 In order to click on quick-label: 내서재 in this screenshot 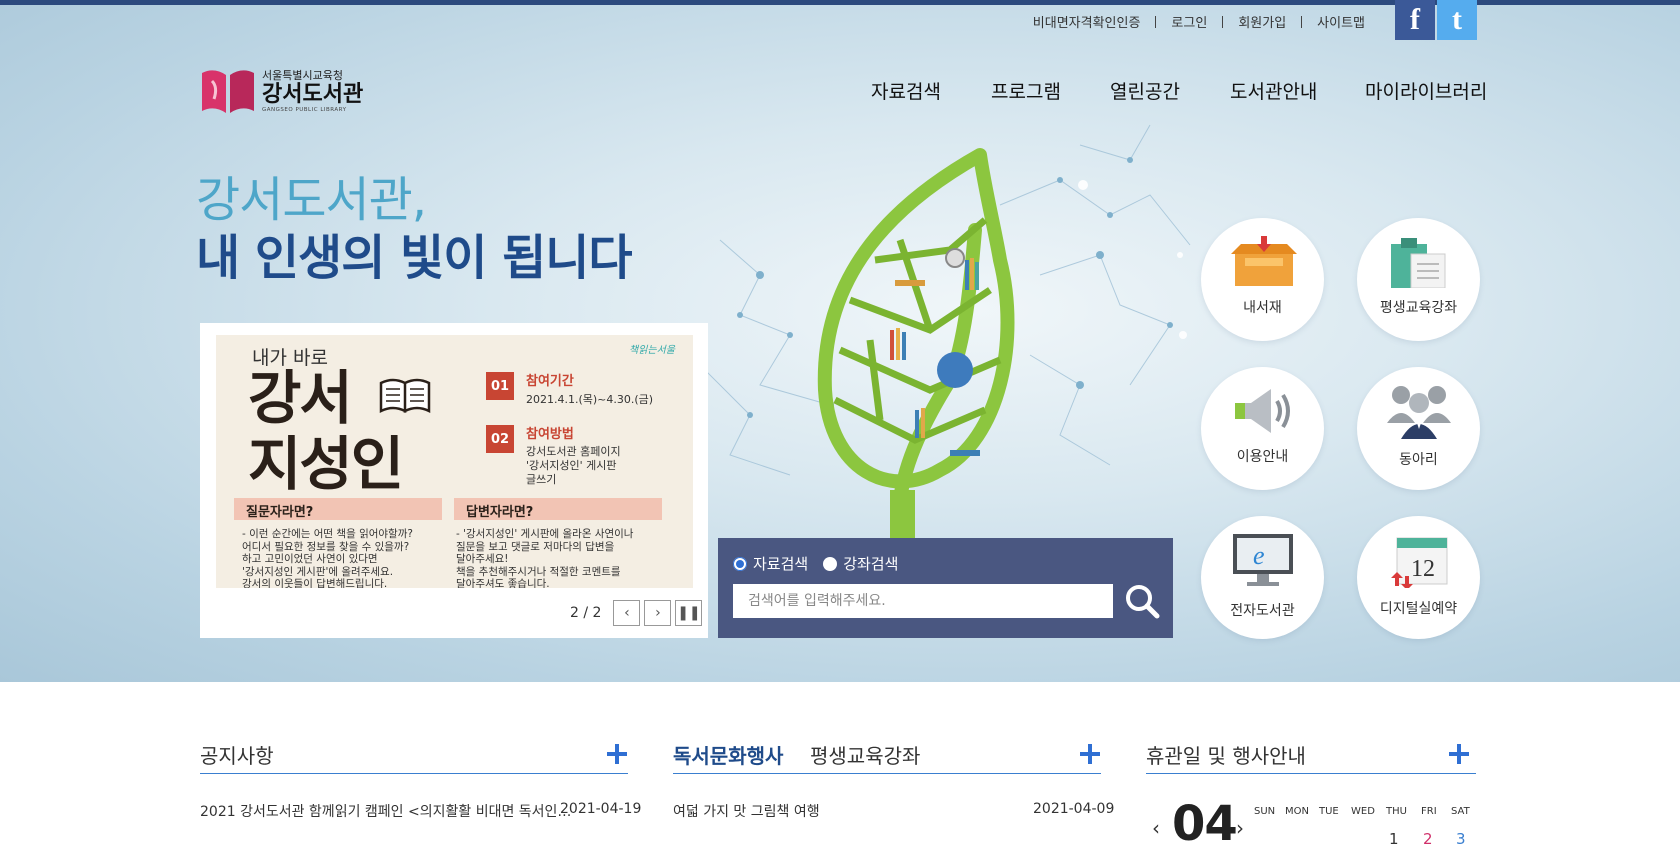, I will do `click(1262, 308)`.